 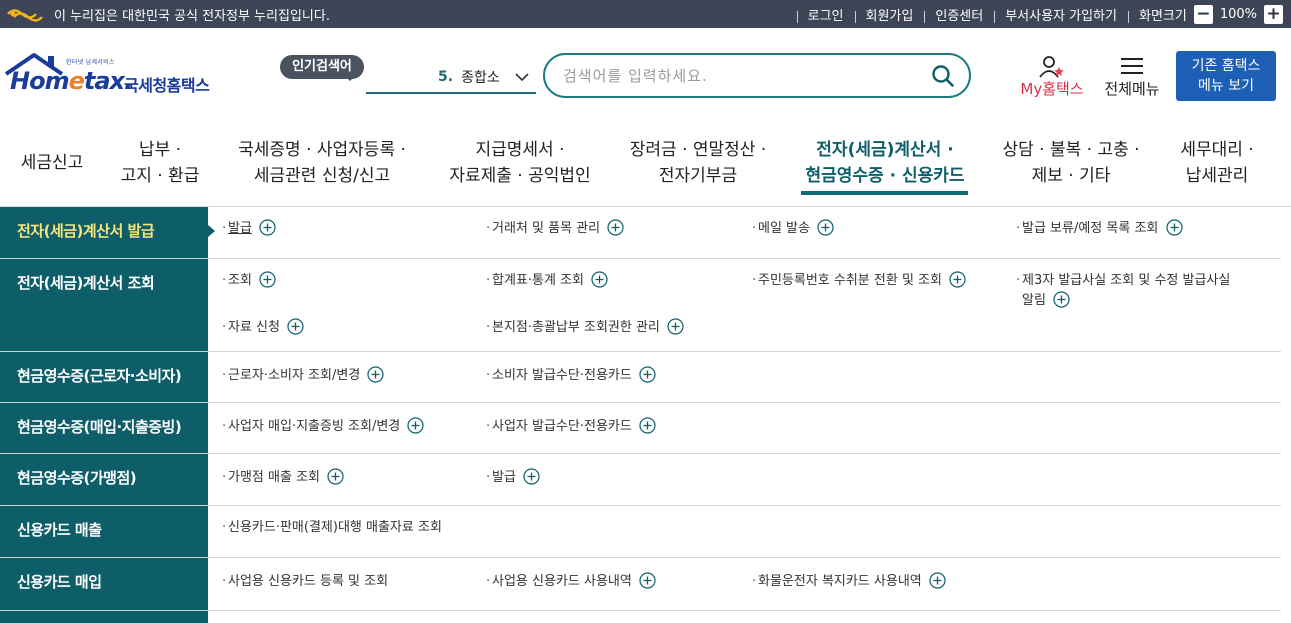 What do you see at coordinates (1051, 67) in the screenshot?
I see `user-star-icon` at bounding box center [1051, 67].